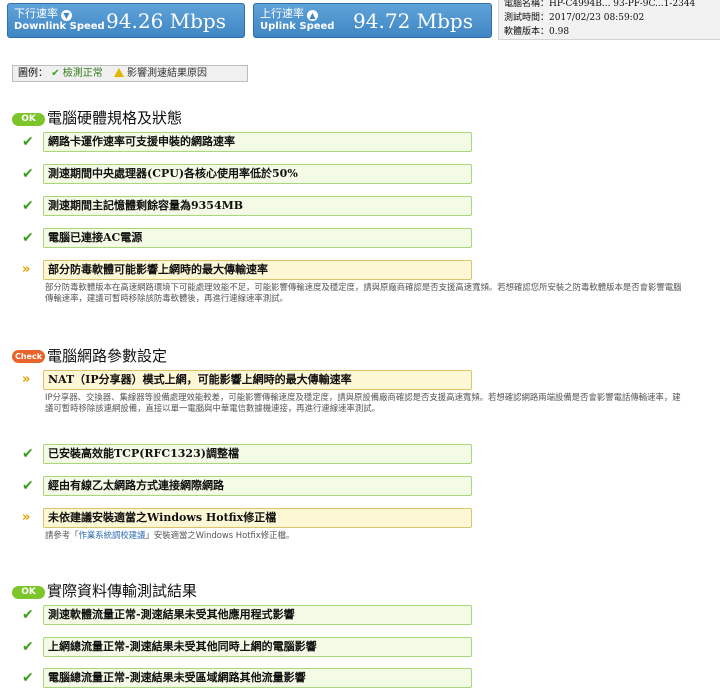 This screenshot has width=720, height=690. What do you see at coordinates (312, 15) in the screenshot?
I see `arrow-up-circle-icon: ▲` at bounding box center [312, 15].